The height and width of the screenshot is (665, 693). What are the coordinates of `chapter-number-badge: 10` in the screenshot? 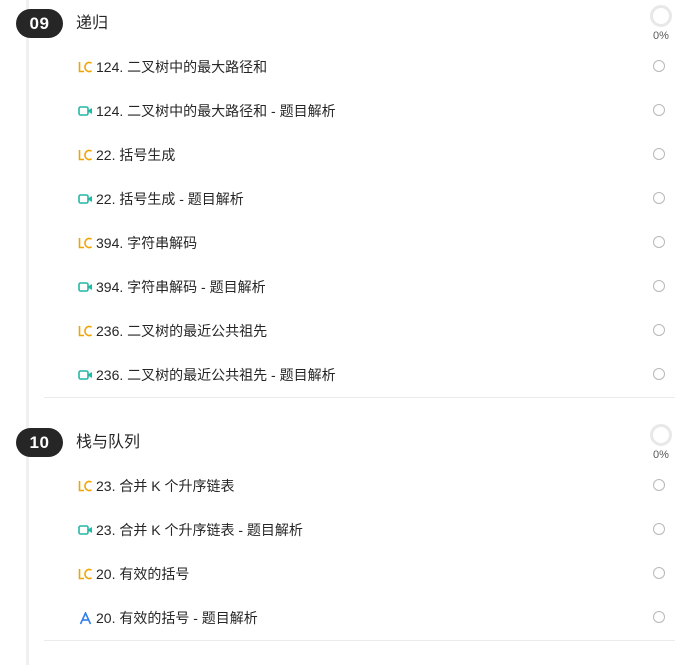 It's located at (39, 442).